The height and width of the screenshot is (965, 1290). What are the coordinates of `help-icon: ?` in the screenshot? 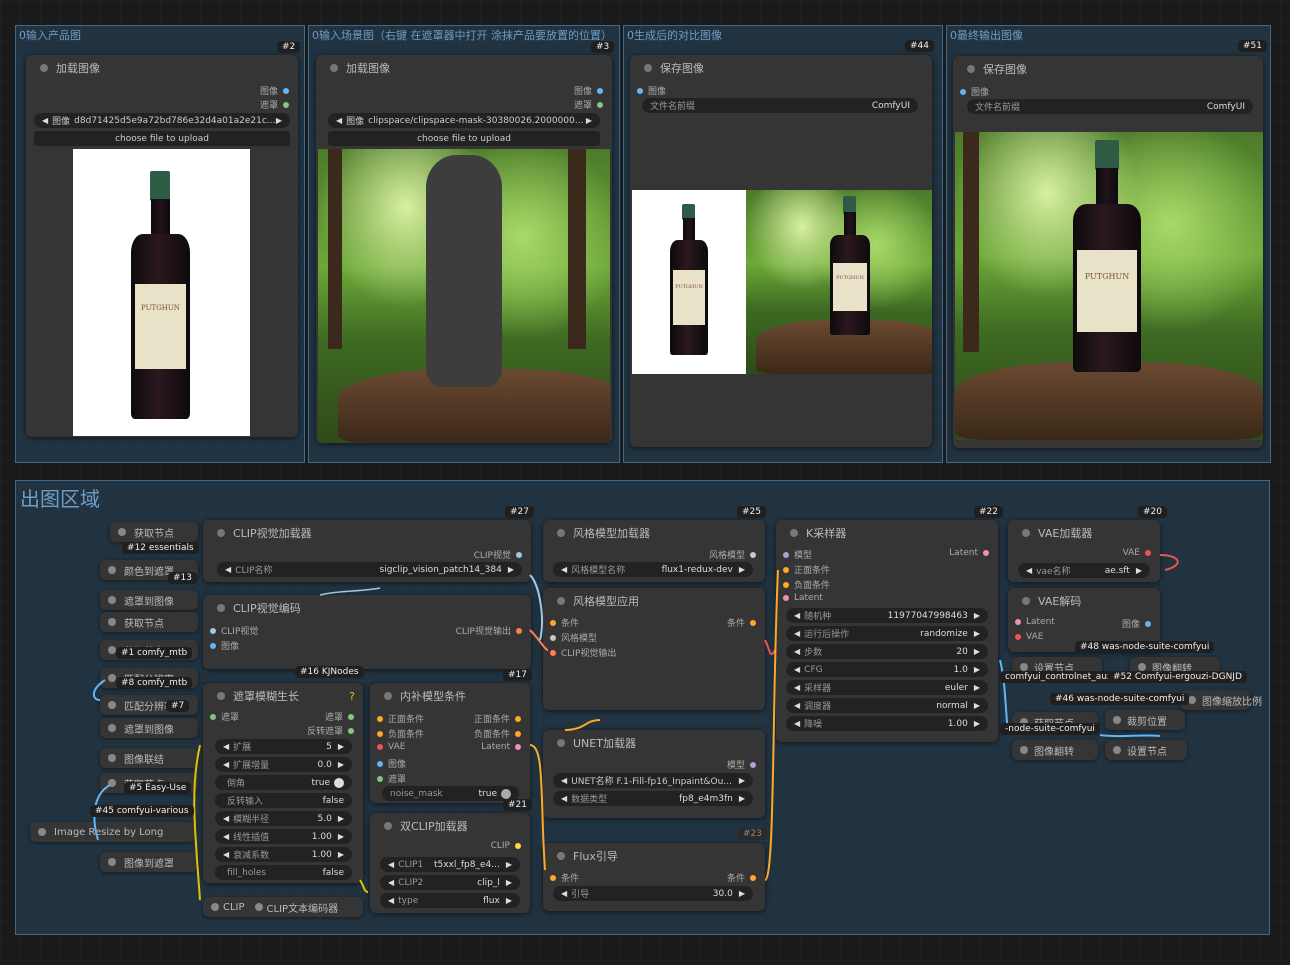 It's located at (352, 696).